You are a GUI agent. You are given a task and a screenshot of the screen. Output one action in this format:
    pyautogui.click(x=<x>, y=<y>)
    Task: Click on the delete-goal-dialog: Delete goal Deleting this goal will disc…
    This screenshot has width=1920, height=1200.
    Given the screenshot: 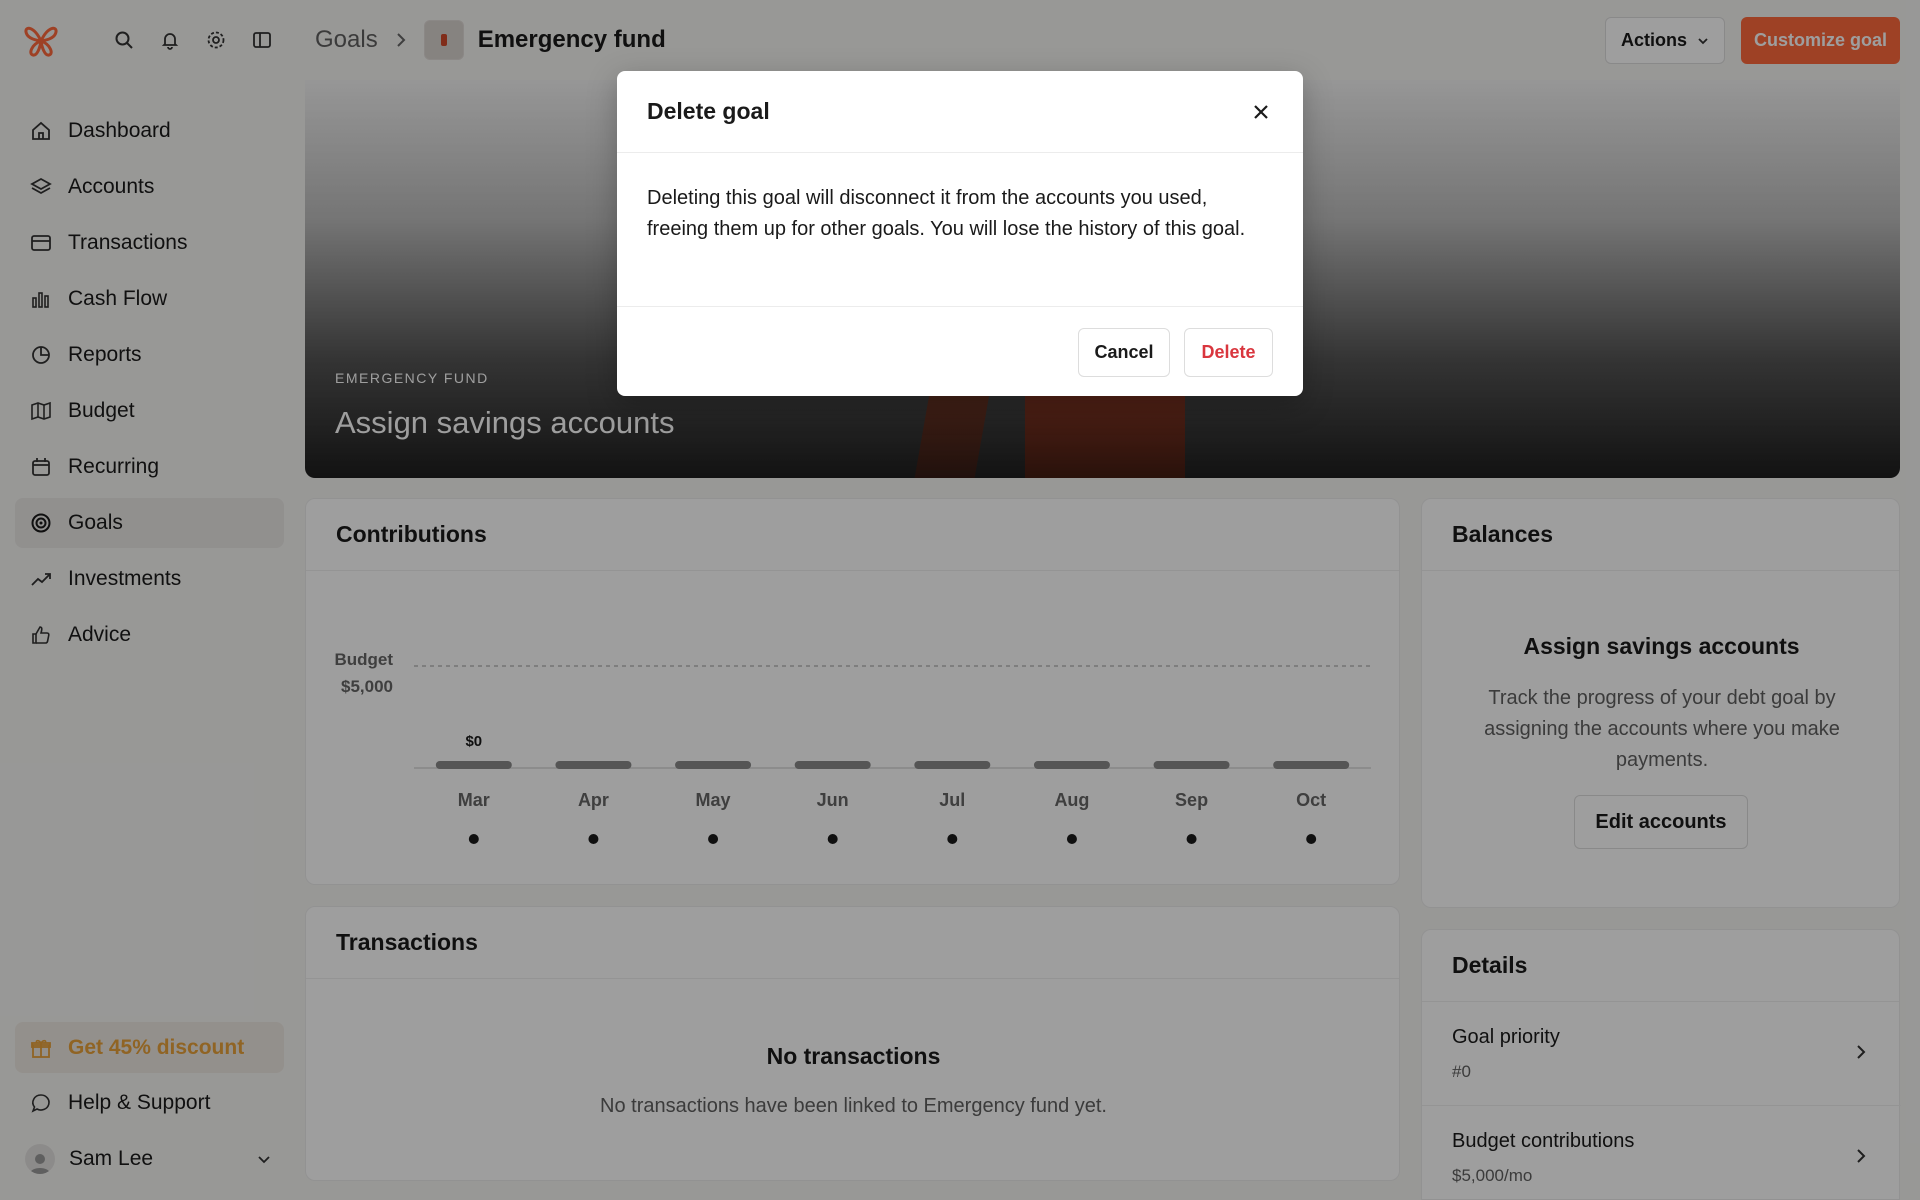 What is the action you would take?
    pyautogui.click(x=960, y=233)
    